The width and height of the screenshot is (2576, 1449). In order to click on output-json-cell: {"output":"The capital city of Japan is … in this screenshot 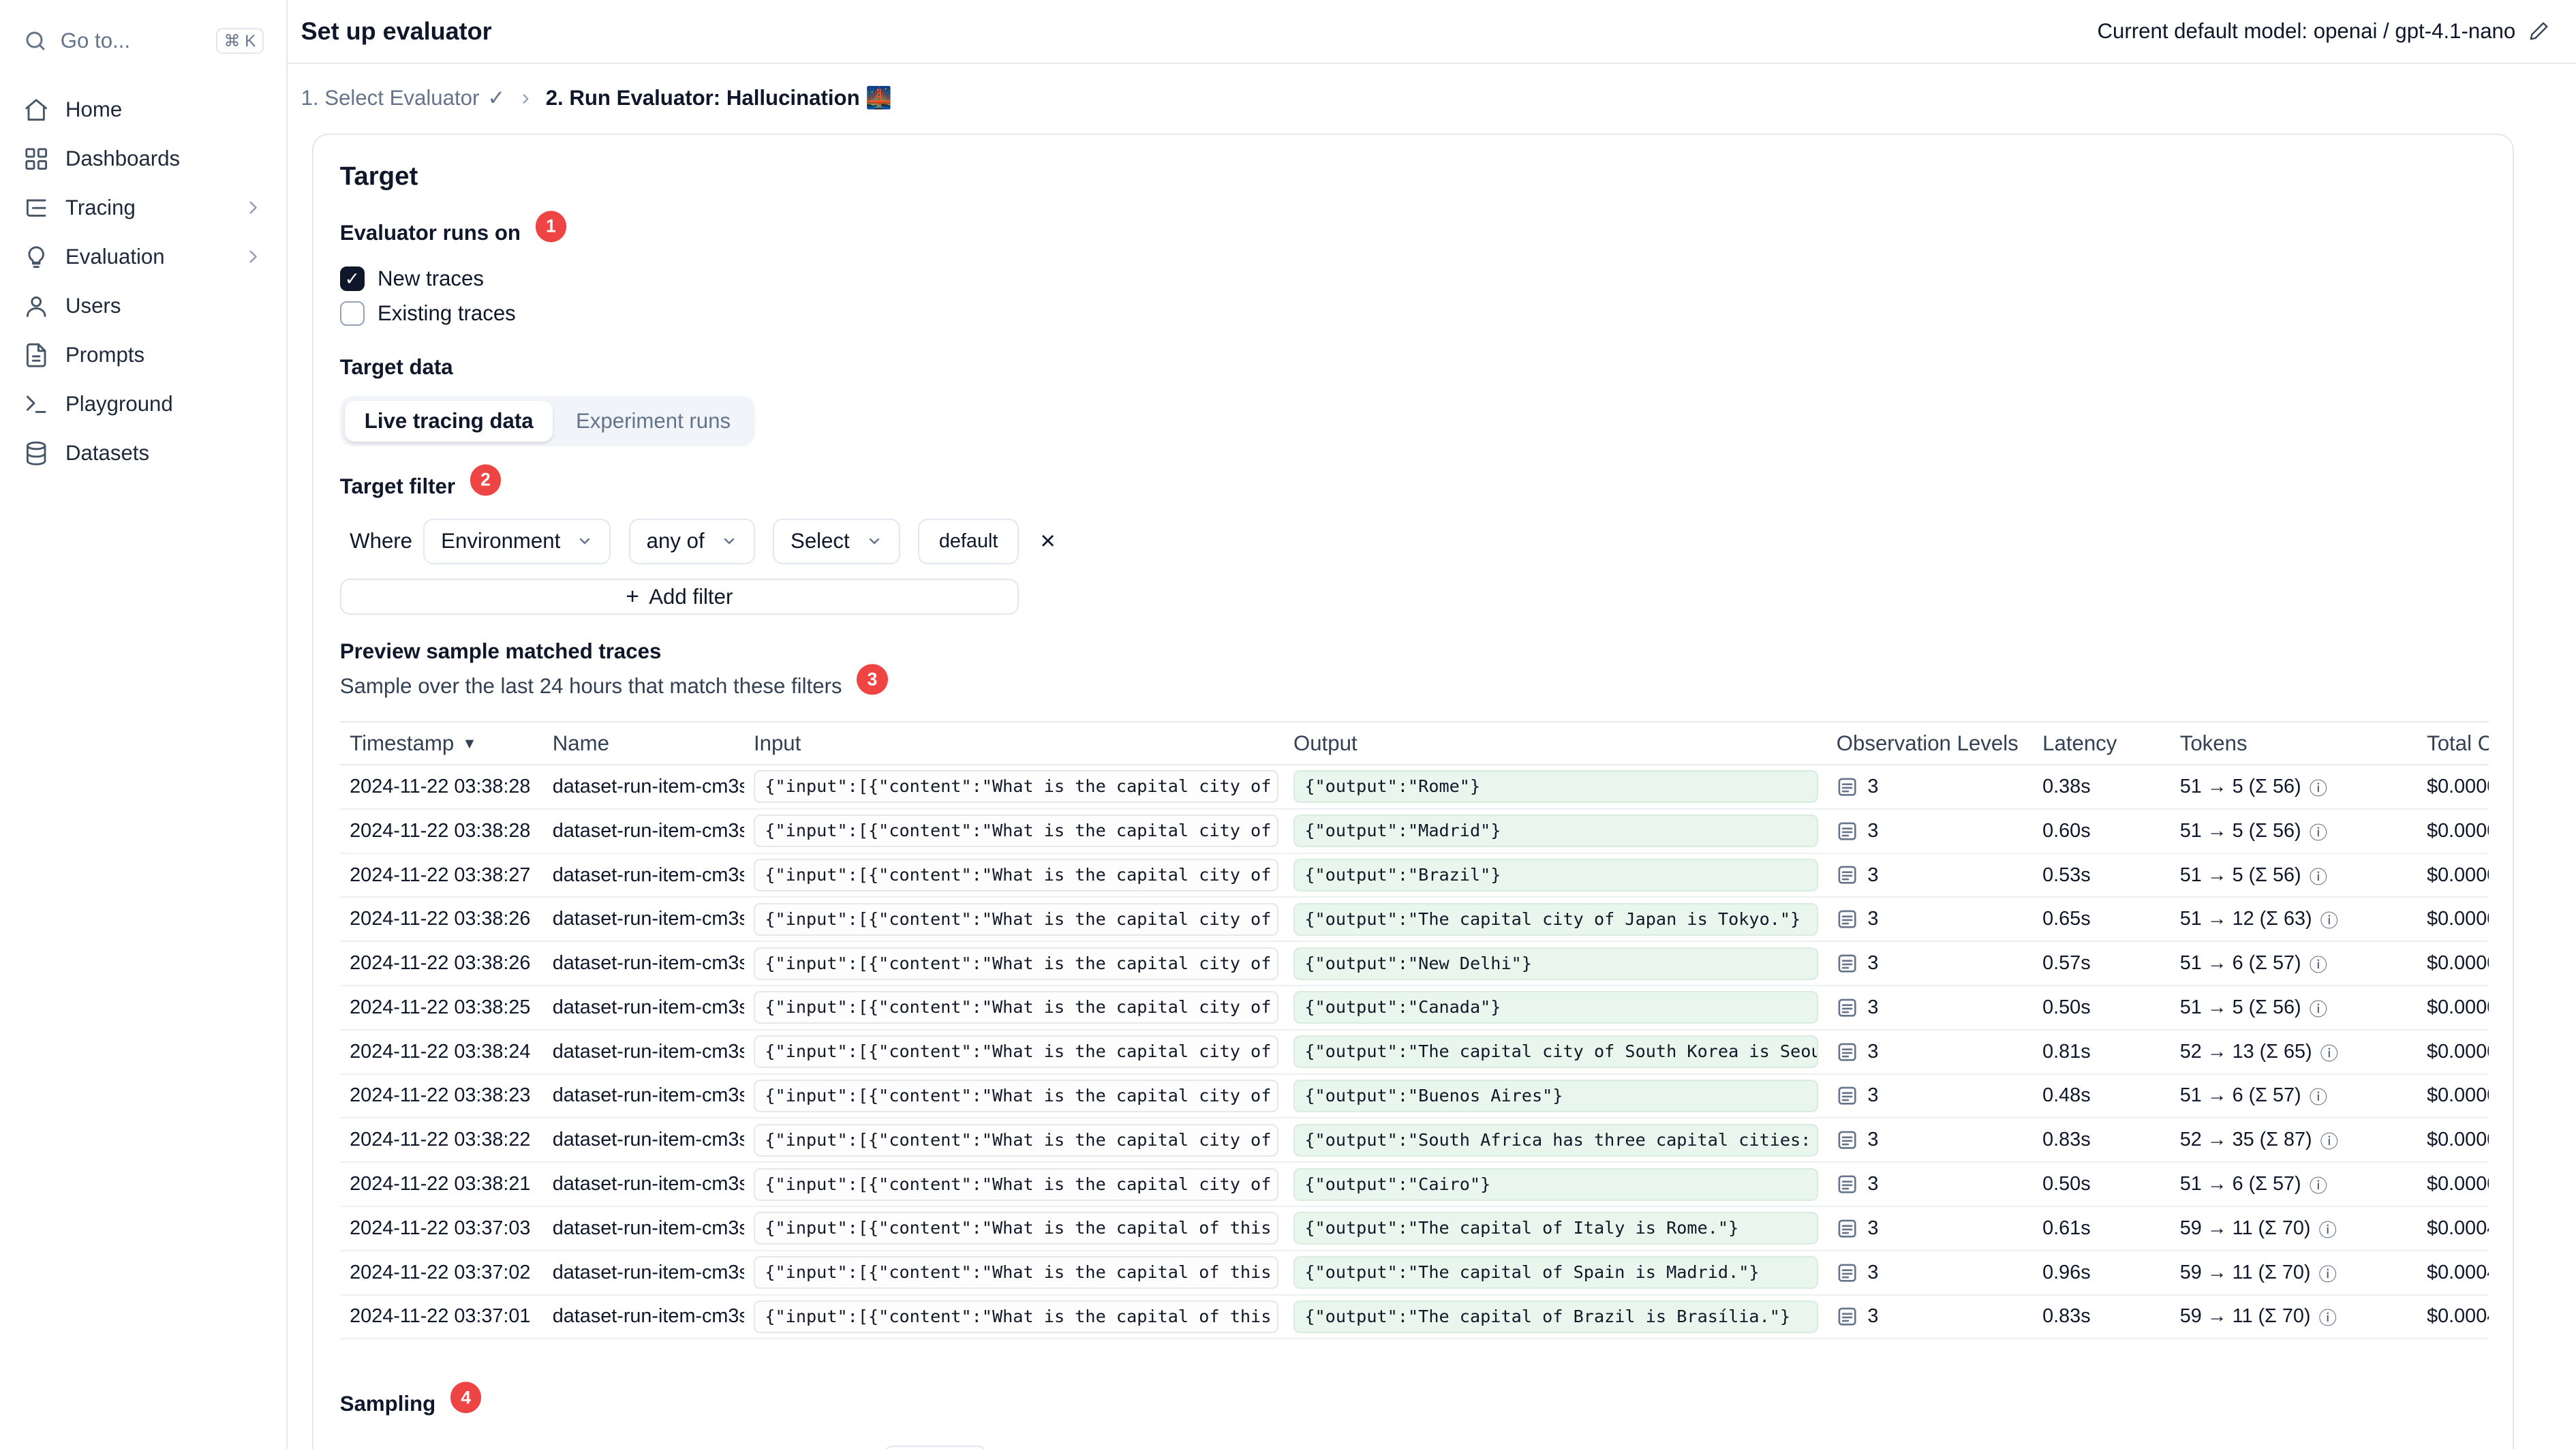, I will do `click(1556, 919)`.